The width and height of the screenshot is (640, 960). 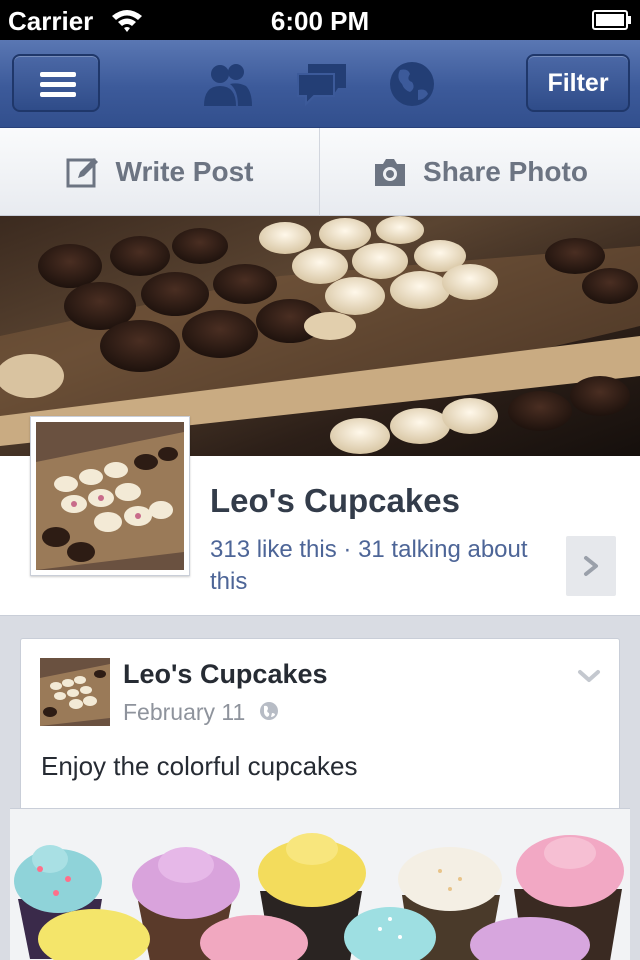 I want to click on navigation-bar: Filter, so click(x=320, y=84).